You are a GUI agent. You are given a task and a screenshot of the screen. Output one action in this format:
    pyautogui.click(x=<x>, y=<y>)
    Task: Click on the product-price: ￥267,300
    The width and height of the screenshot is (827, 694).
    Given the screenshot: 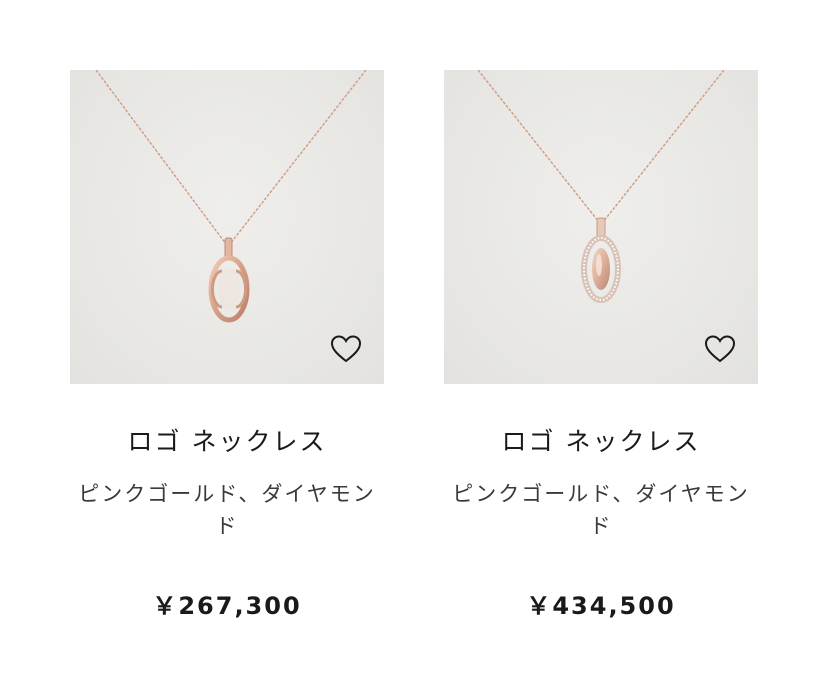 What is the action you would take?
    pyautogui.click(x=227, y=606)
    